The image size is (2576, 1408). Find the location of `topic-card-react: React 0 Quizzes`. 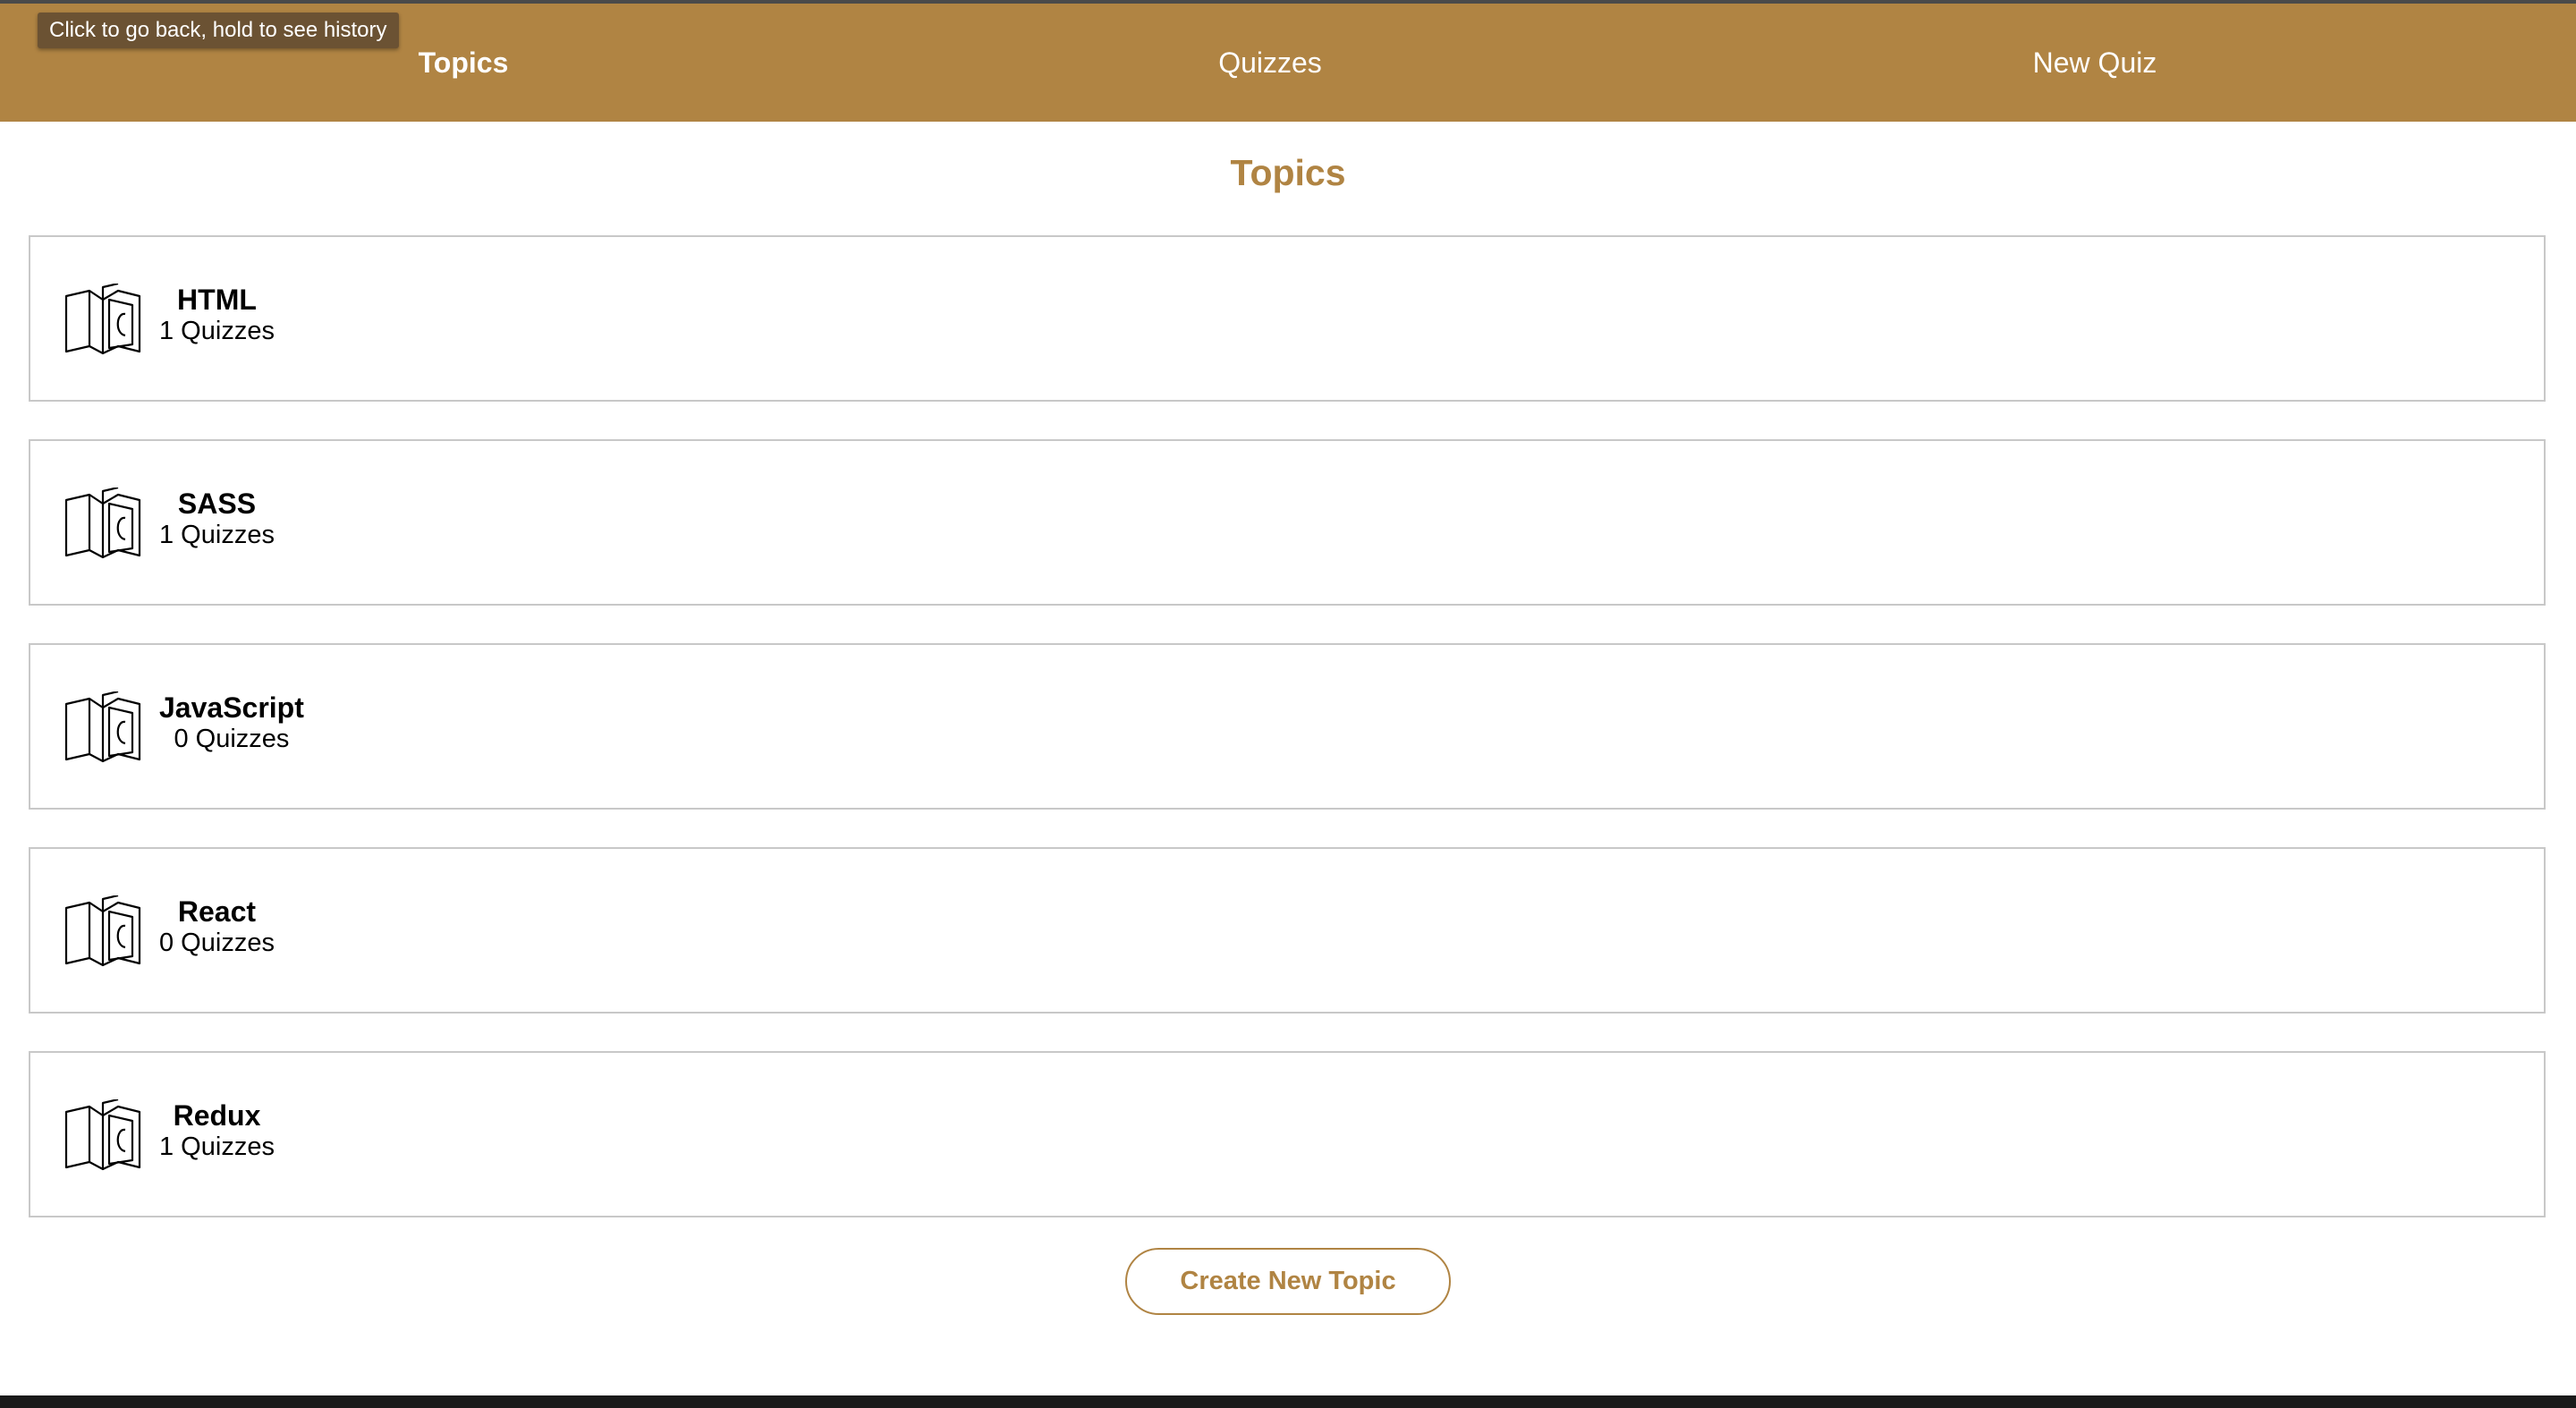

topic-card-react: React 0 Quizzes is located at coordinates (1287, 930).